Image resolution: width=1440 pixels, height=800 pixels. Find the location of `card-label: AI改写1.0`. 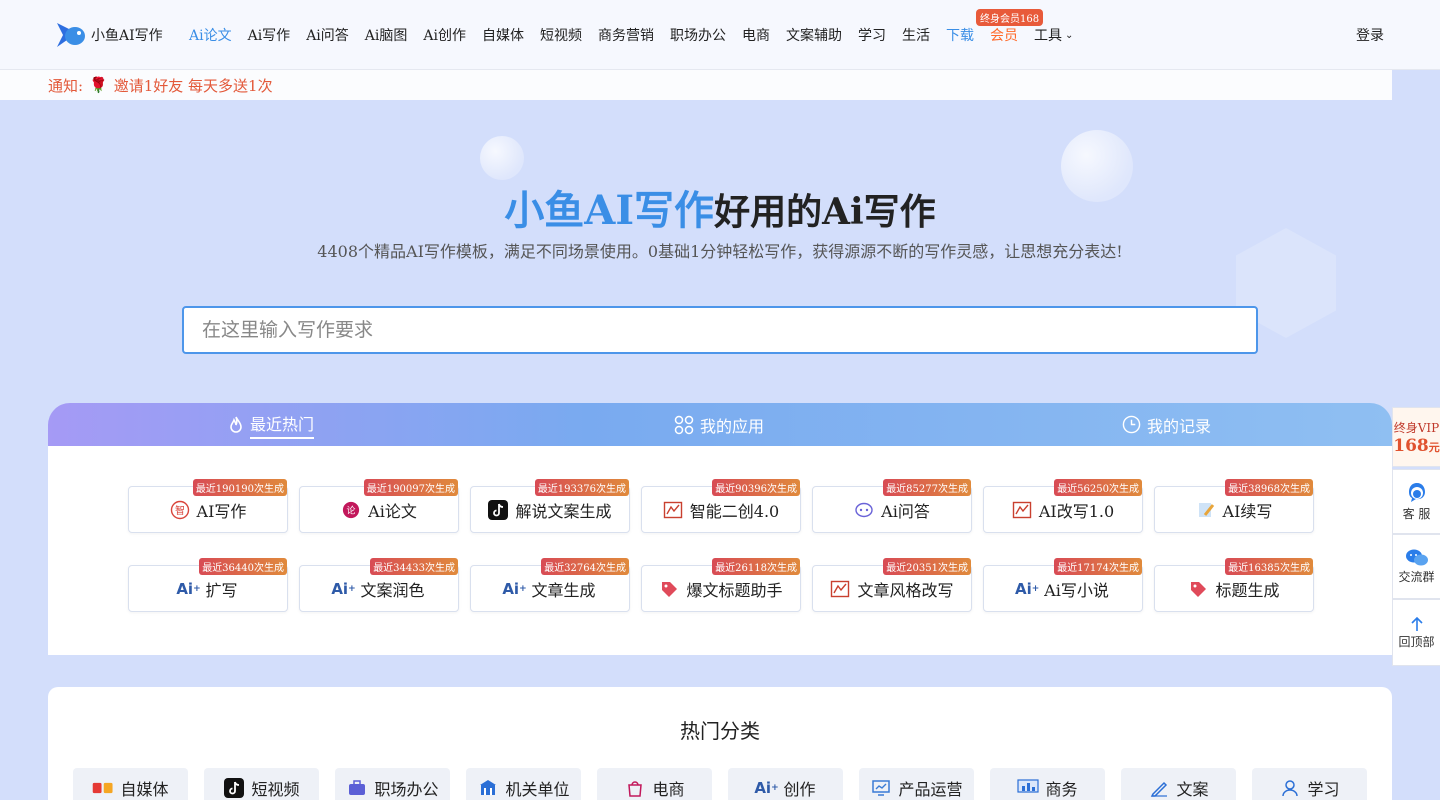

card-label: AI改写1.0 is located at coordinates (1076, 511).